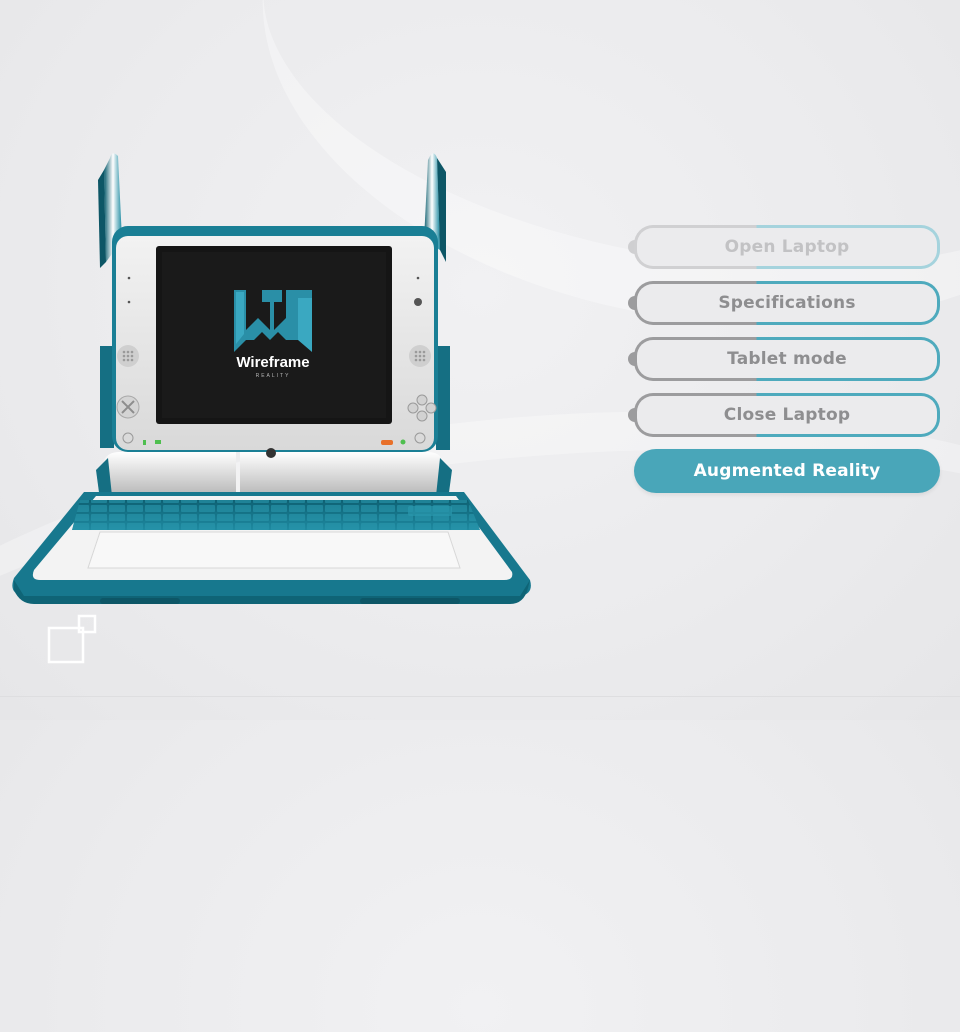  Describe the element at coordinates (170, 472) in the screenshot. I see `hinge-left` at that location.